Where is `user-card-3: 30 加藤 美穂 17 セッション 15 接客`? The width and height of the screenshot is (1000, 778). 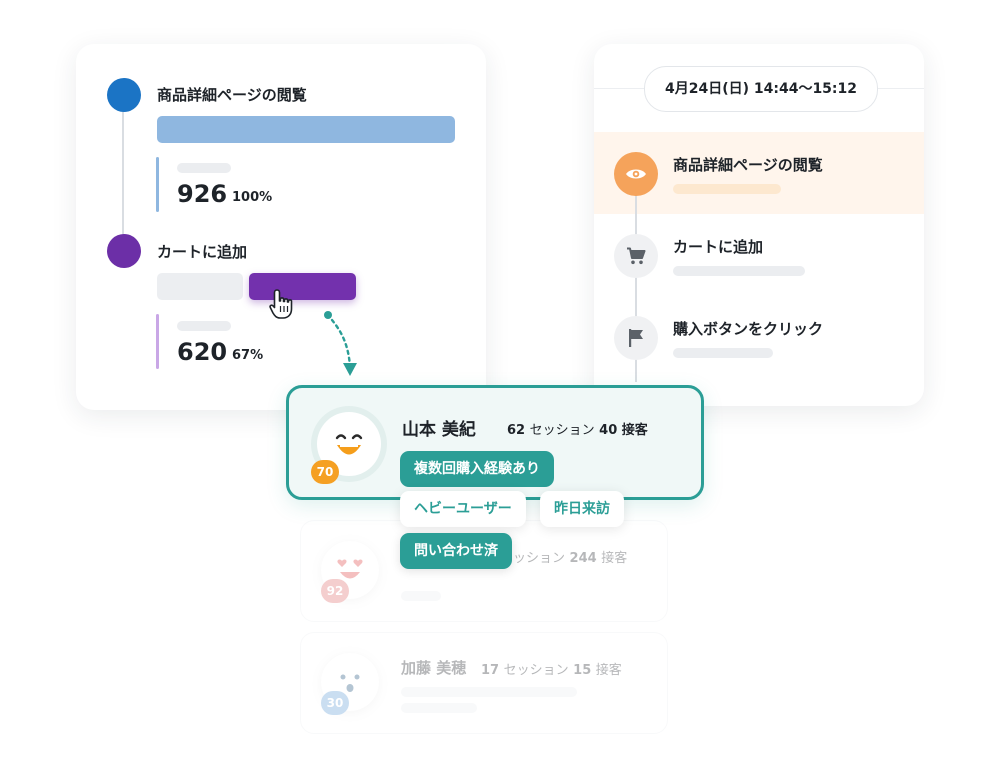
user-card-3: 30 加藤 美穂 17 セッション 15 接客 is located at coordinates (484, 683).